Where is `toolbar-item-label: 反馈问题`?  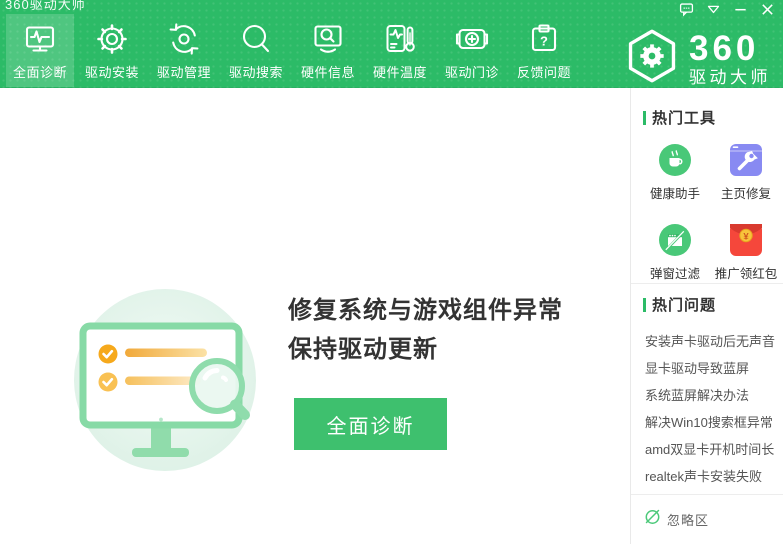 toolbar-item-label: 反馈问题 is located at coordinates (543, 72).